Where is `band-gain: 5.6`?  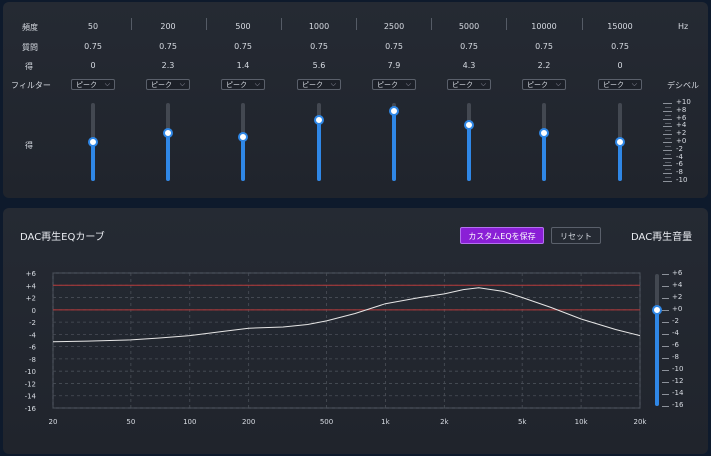 band-gain: 5.6 is located at coordinates (319, 65).